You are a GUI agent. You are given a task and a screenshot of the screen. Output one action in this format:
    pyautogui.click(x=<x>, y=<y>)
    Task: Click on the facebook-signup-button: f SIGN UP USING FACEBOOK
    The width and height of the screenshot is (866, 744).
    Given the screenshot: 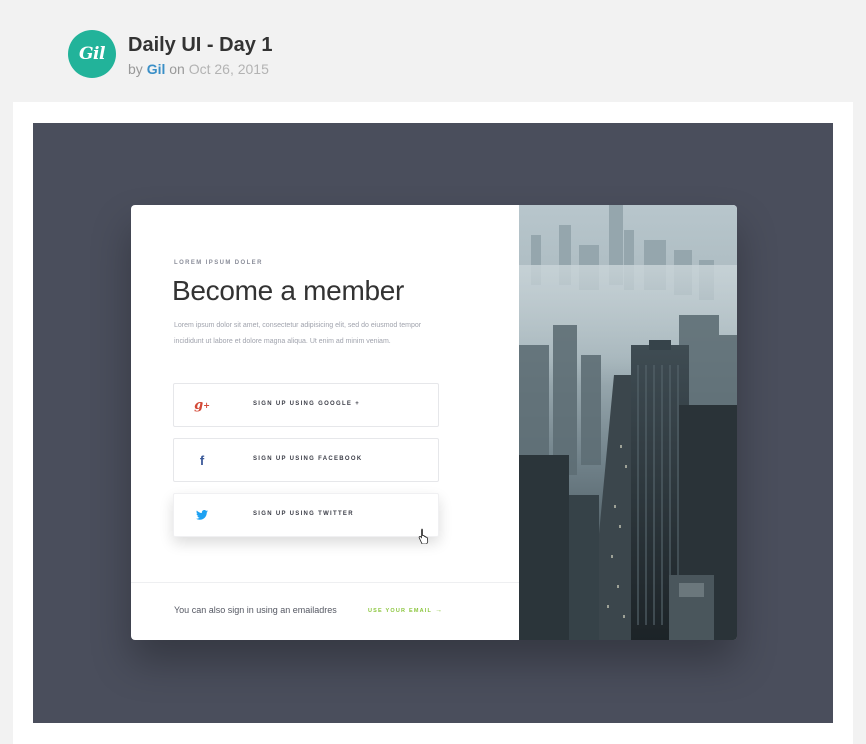 What is the action you would take?
    pyautogui.click(x=306, y=460)
    